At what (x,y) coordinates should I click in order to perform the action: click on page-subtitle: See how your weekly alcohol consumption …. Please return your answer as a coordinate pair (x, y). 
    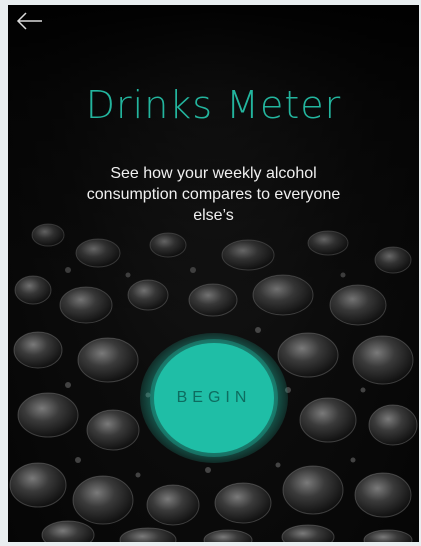
    Looking at the image, I should click on (213, 194).